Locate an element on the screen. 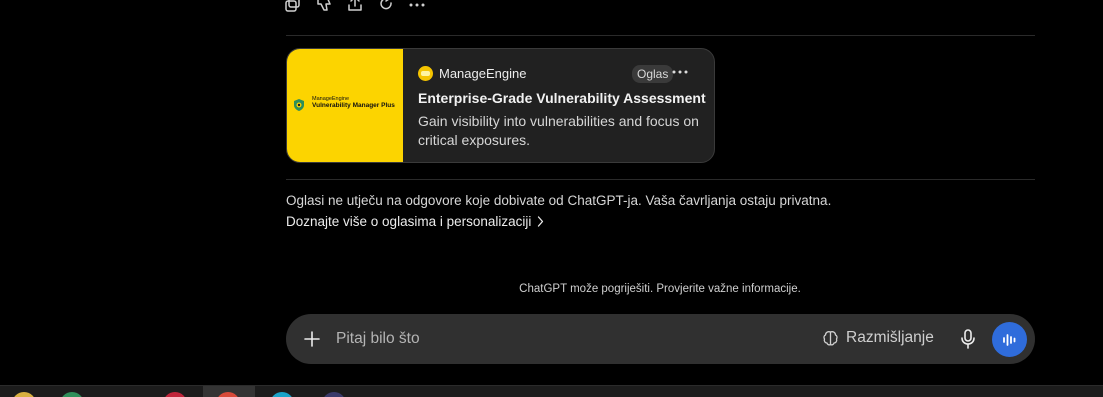 The width and height of the screenshot is (1103, 397). regenerate-icon is located at coordinates (386, 5).